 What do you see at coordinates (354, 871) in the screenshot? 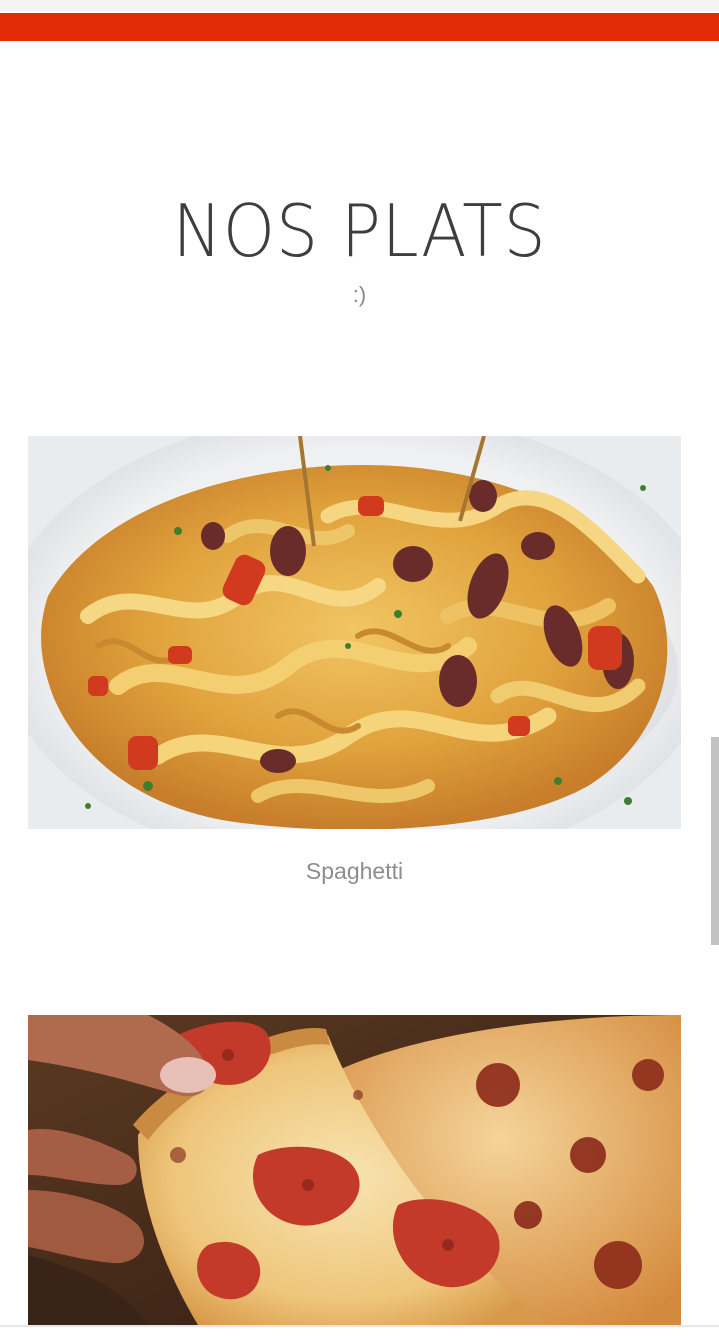
I see `dish-name: Spaghetti` at bounding box center [354, 871].